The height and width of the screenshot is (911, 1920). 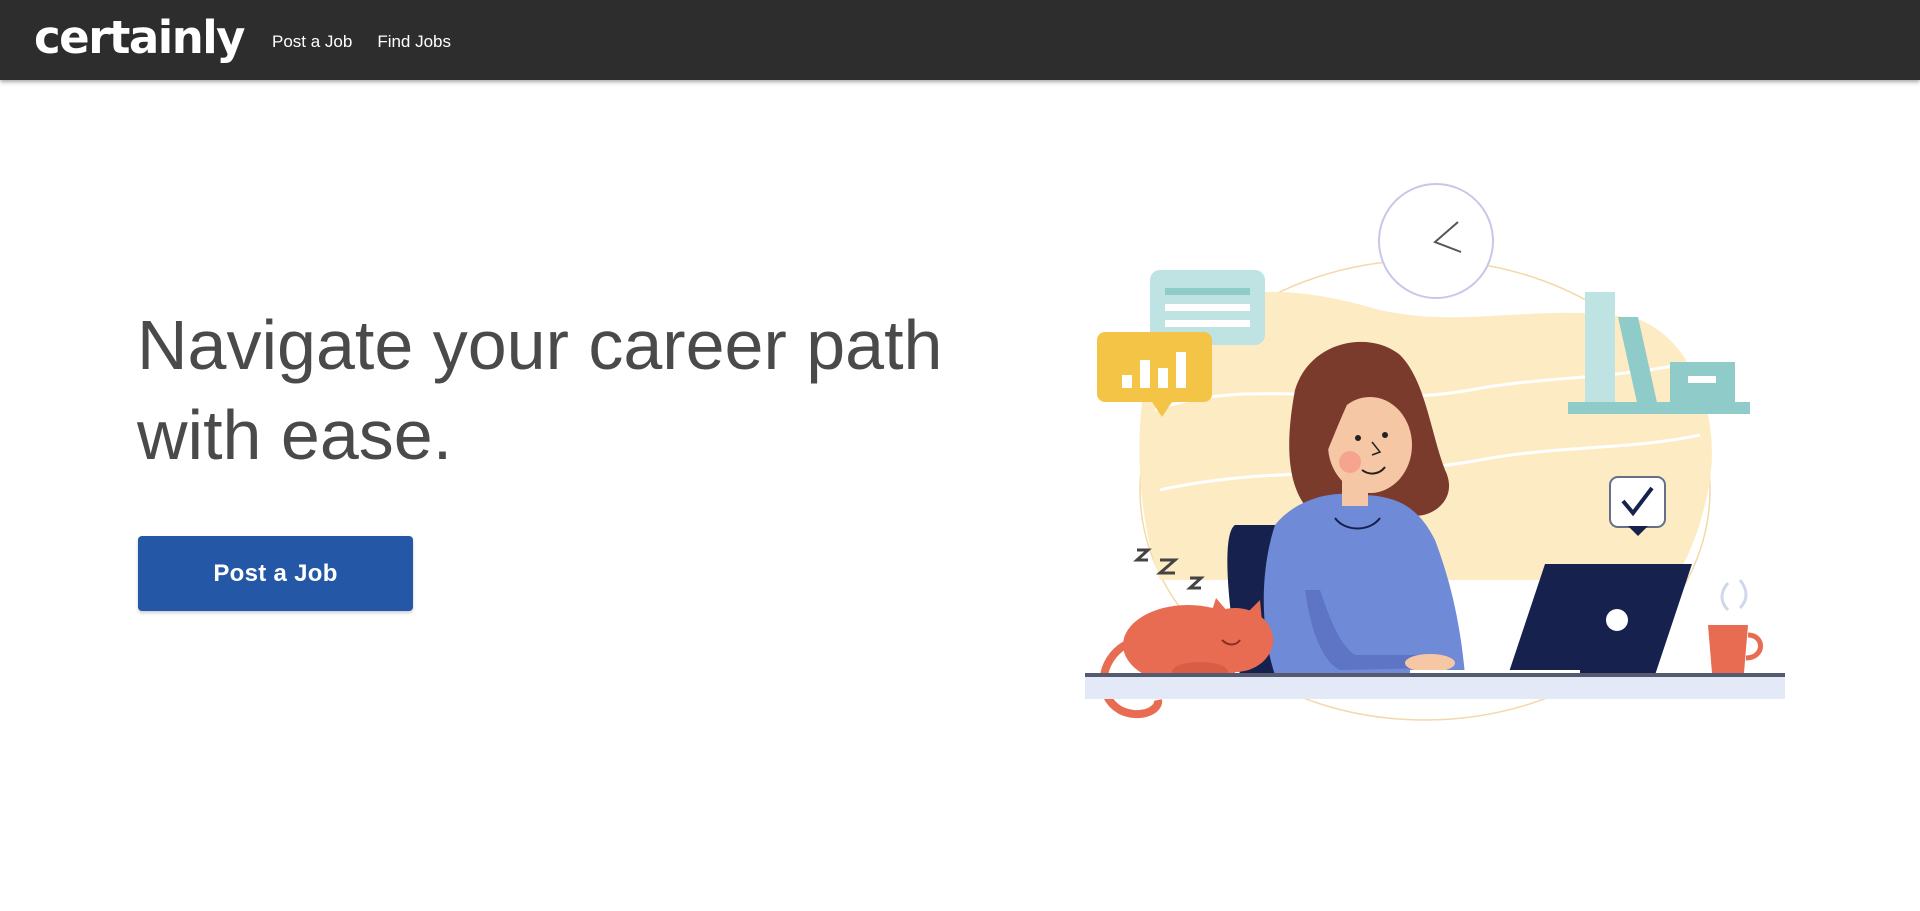 I want to click on top-navbar: certainly Post a Job Find Jobs, so click(x=960, y=40).